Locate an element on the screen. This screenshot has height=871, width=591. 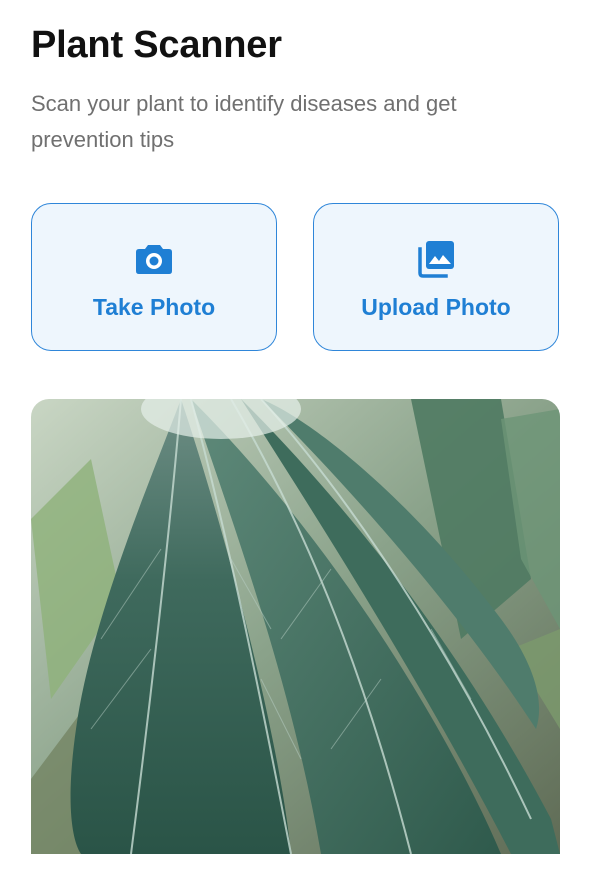
take-photo-button: Take Photo is located at coordinates (154, 277).